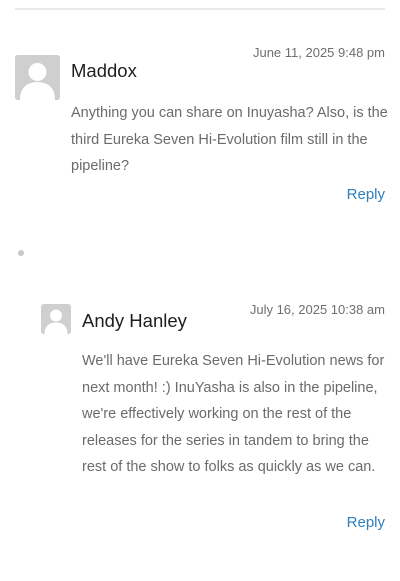 The width and height of the screenshot is (400, 581). I want to click on comment-date: June 11, 2025 9:48 pm, so click(319, 52).